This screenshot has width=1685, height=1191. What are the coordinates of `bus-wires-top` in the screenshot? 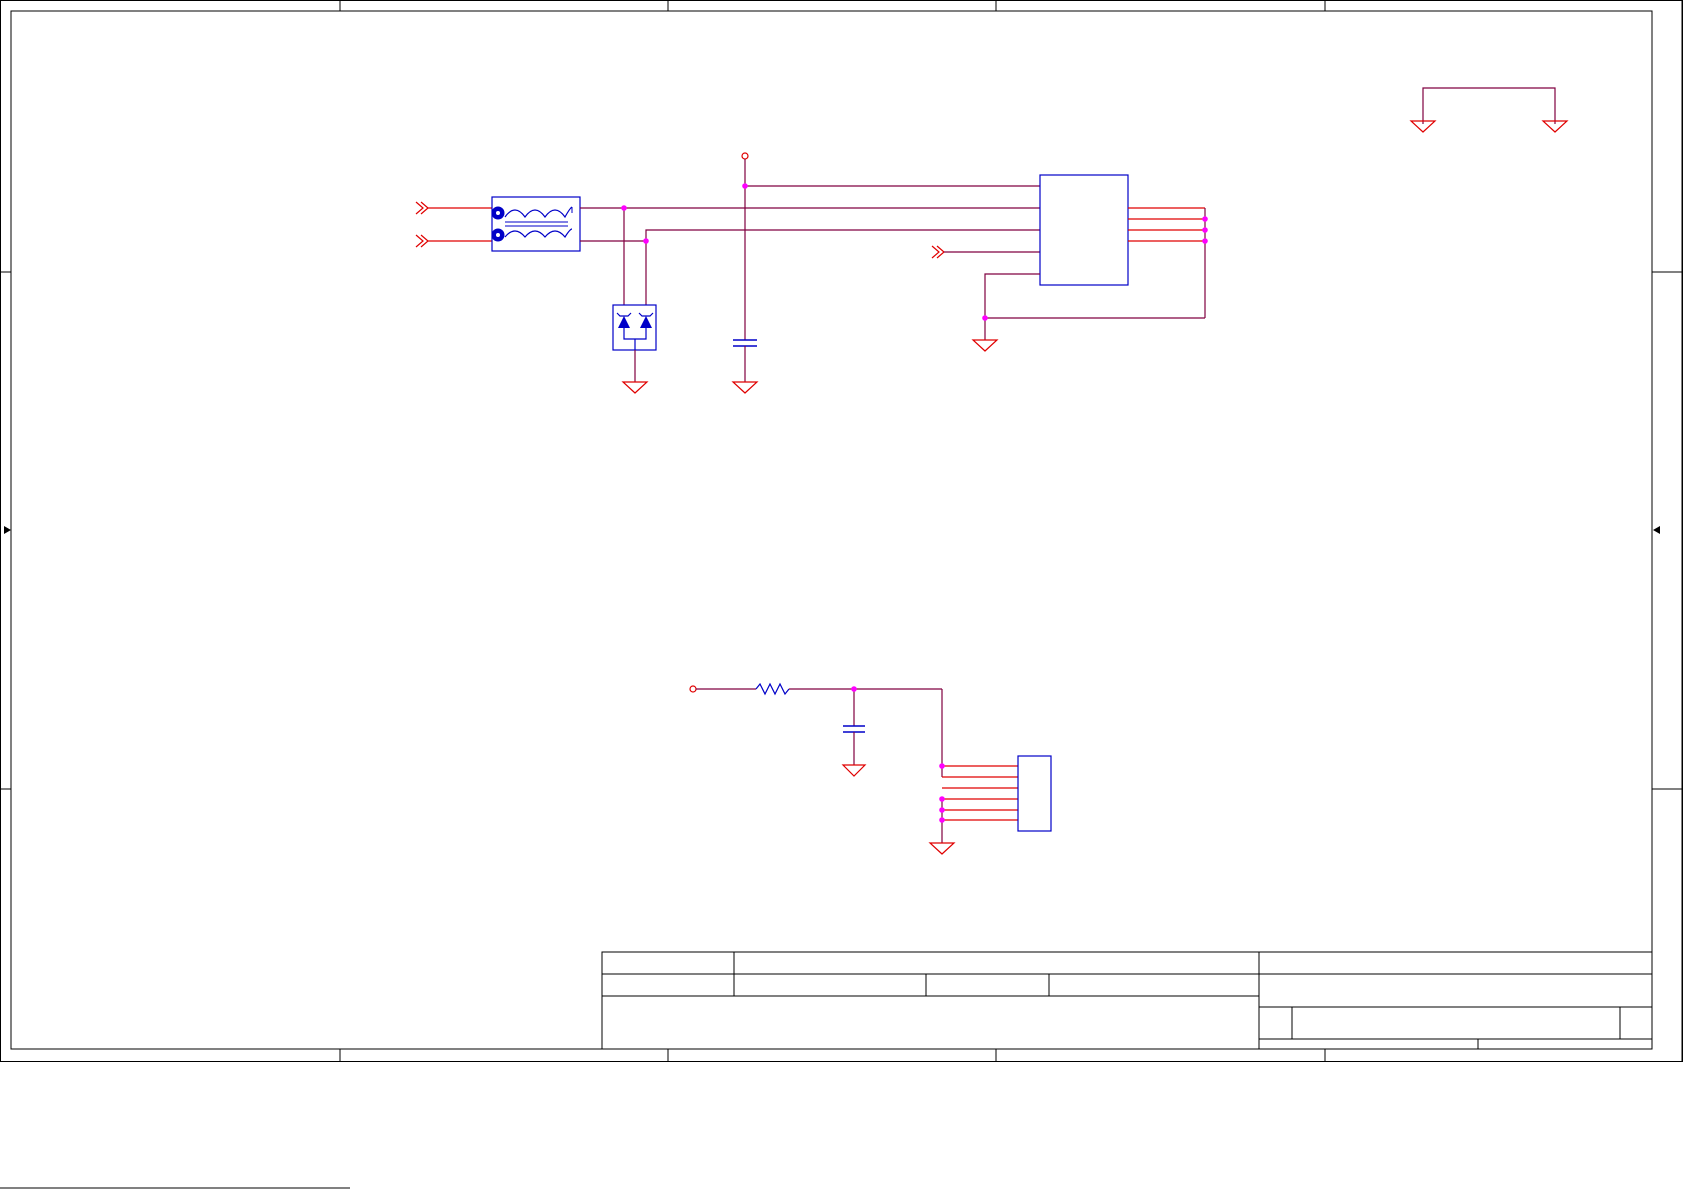 It's located at (810, 245).